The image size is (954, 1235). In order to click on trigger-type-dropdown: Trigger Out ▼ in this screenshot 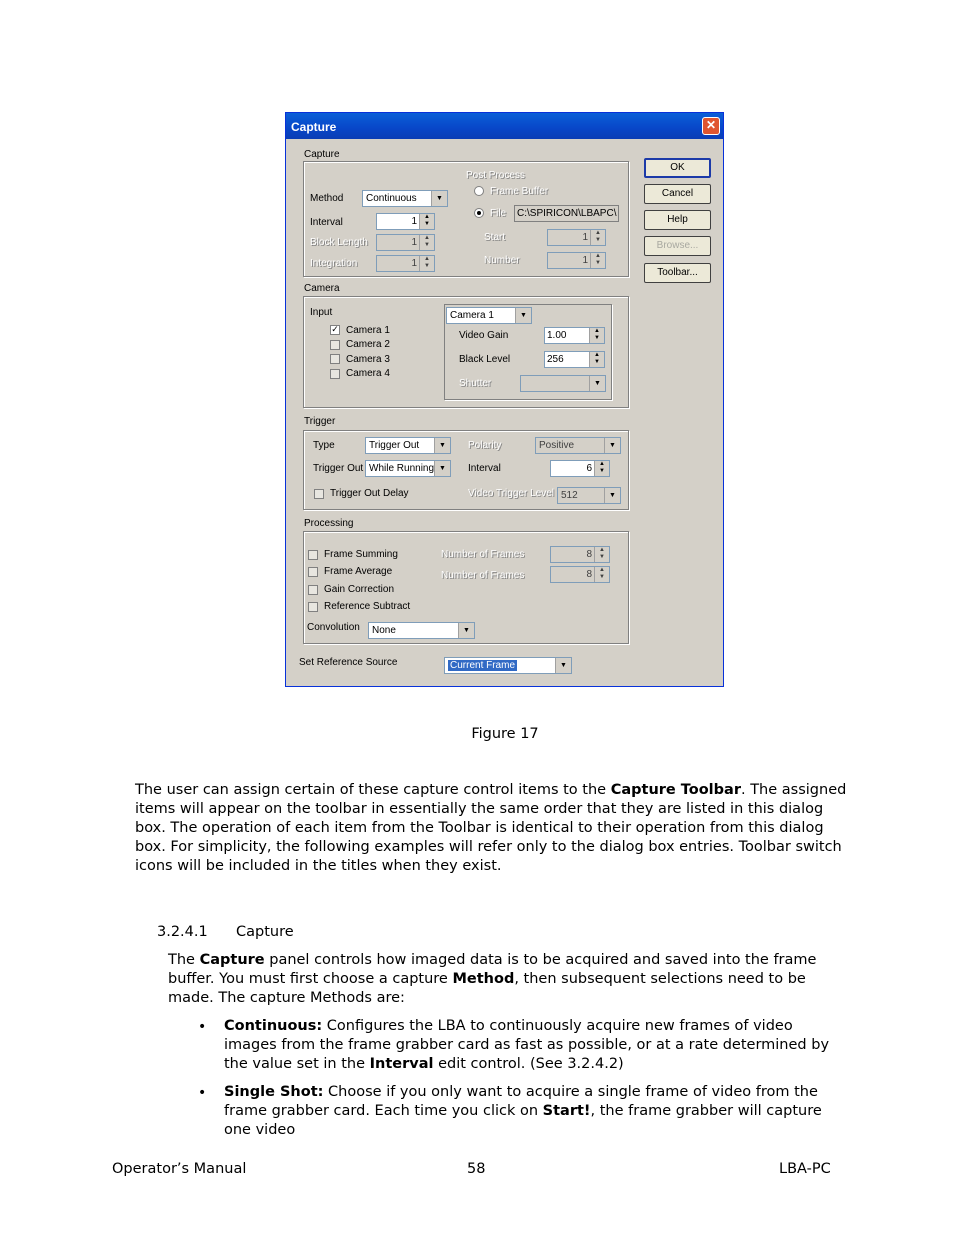, I will do `click(408, 445)`.